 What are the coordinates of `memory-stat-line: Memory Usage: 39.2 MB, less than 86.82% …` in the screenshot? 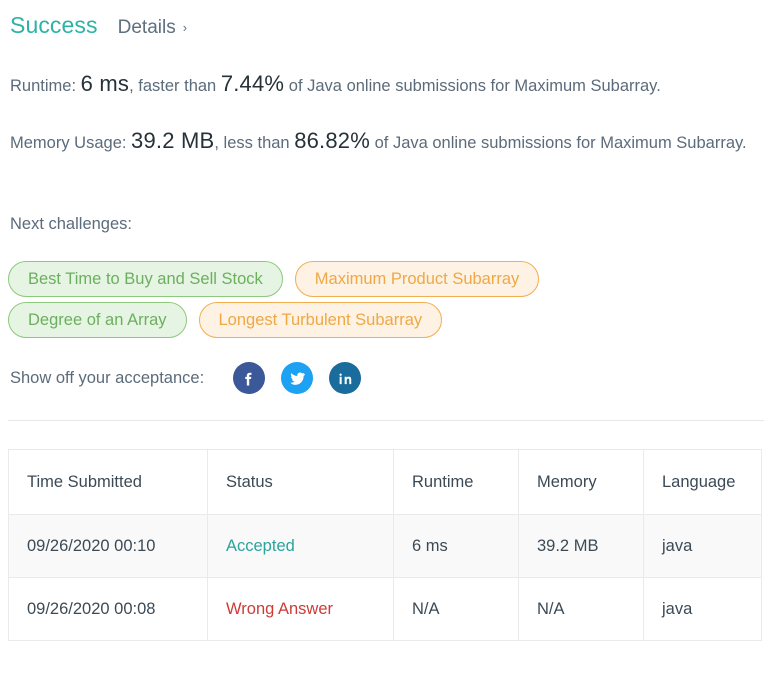 It's located at (386, 142).